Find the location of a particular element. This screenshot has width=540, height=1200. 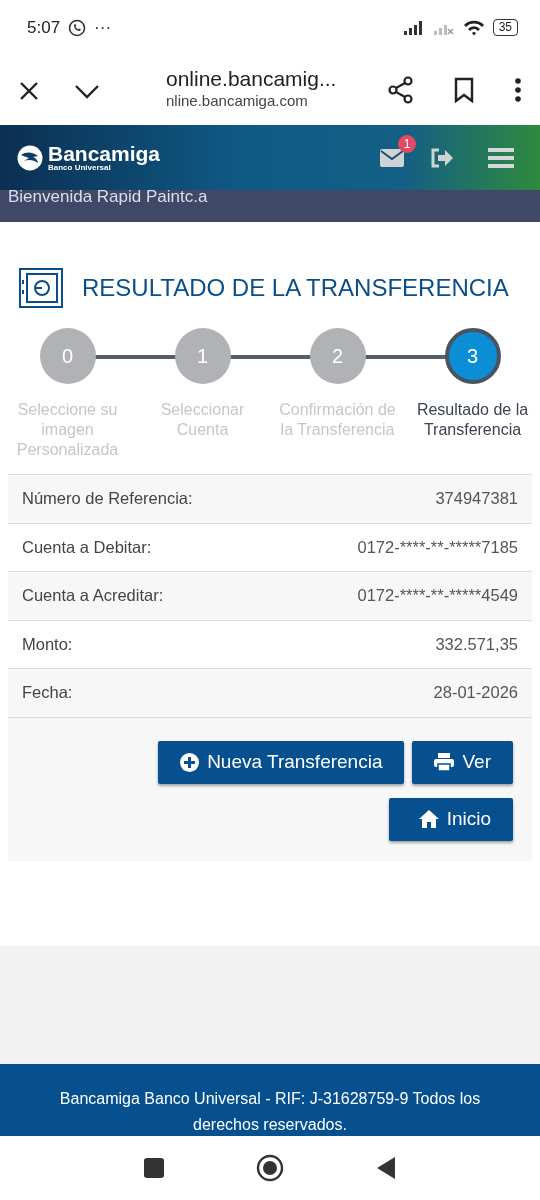

close-icon is located at coordinates (29, 90).